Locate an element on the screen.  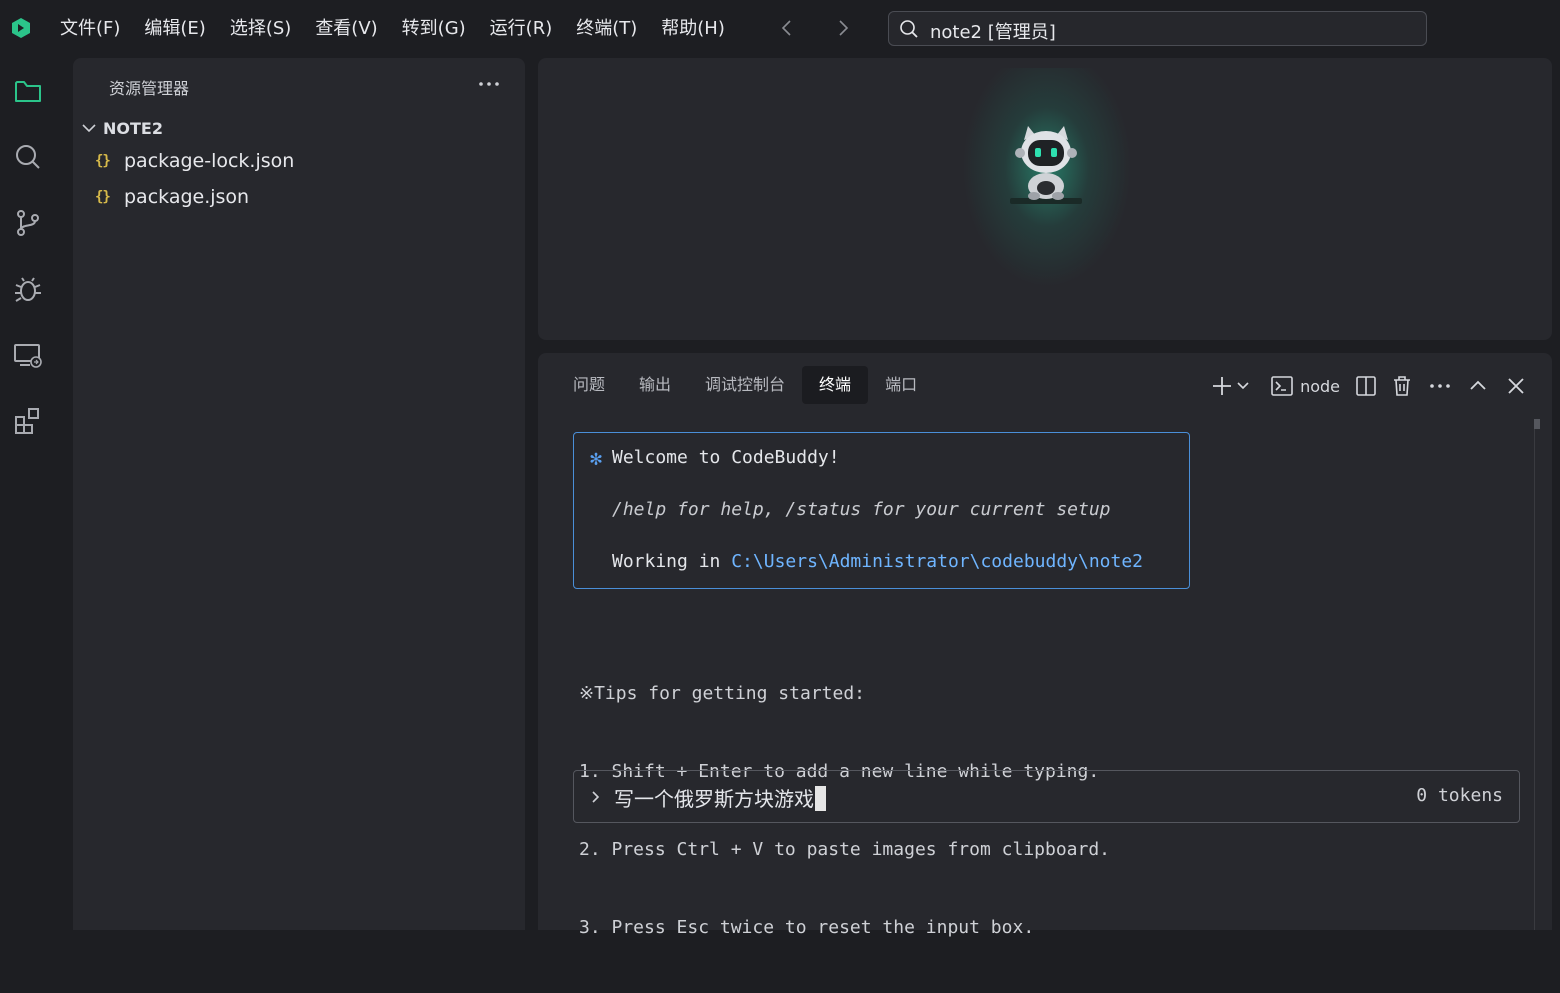
welcome-title: Welcome to CodeBuddy! is located at coordinates (726, 457).